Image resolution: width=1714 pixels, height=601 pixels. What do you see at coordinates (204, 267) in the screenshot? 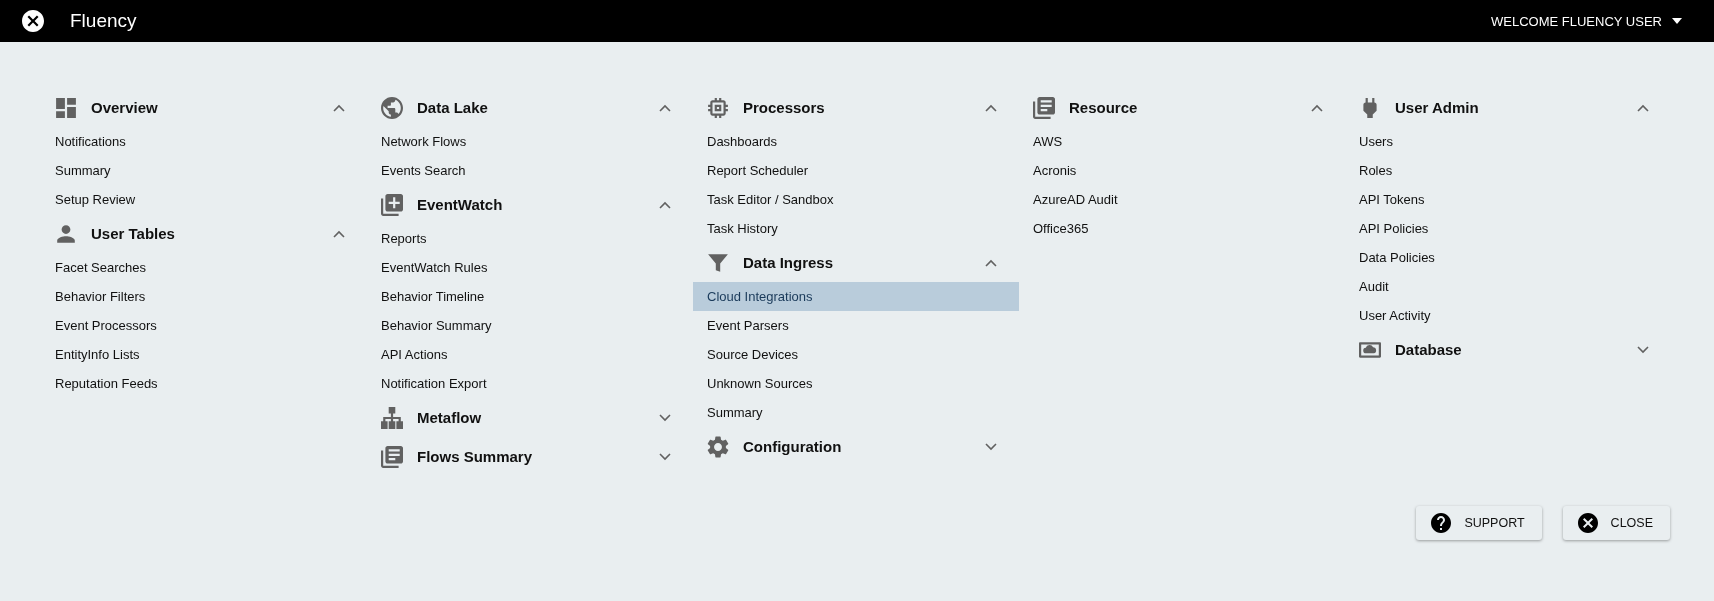
I see `menu-item: Facet Searches` at bounding box center [204, 267].